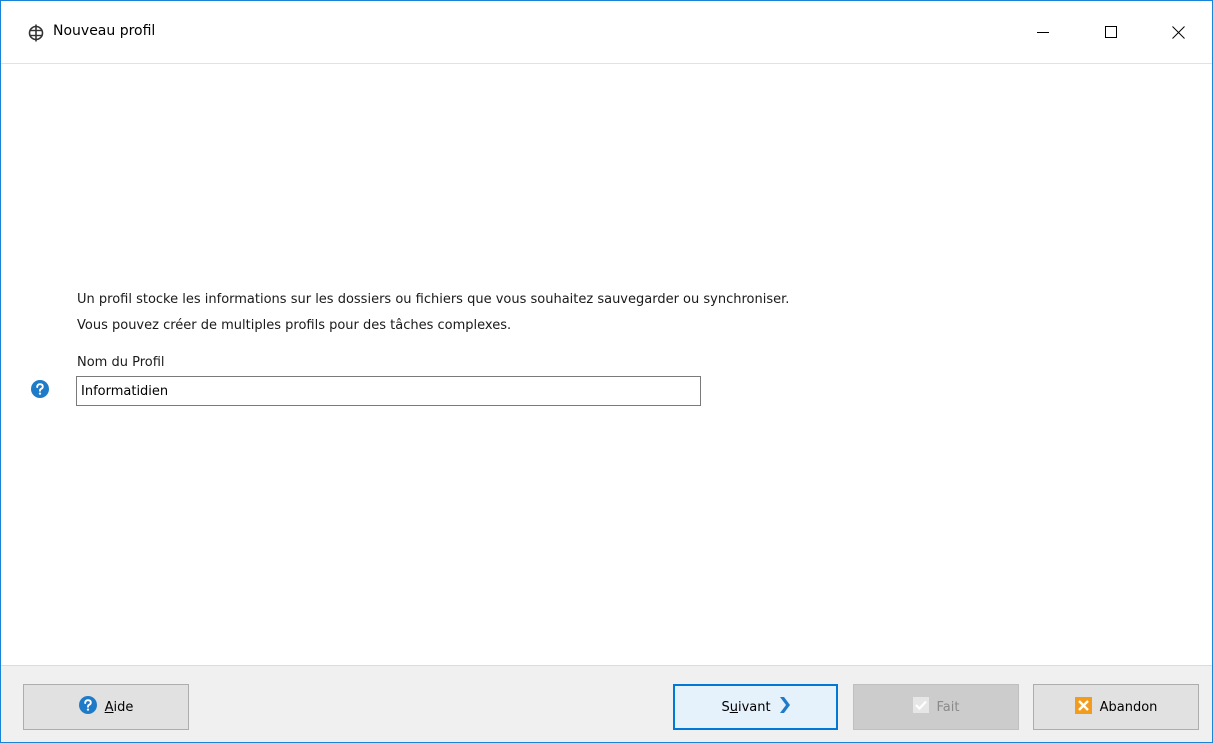 The width and height of the screenshot is (1213, 743). Describe the element at coordinates (1083, 707) in the screenshot. I see `cancel-x-icon` at that location.